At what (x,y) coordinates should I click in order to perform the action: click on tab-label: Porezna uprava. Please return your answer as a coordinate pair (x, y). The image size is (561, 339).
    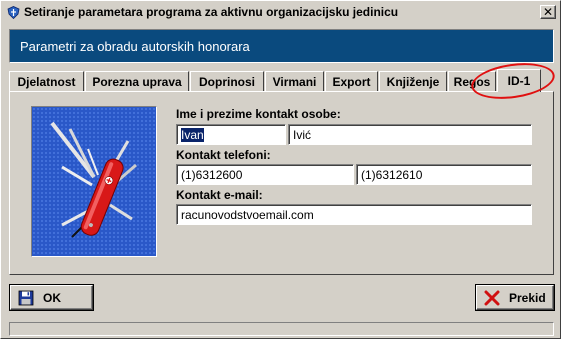
    Looking at the image, I should click on (137, 81).